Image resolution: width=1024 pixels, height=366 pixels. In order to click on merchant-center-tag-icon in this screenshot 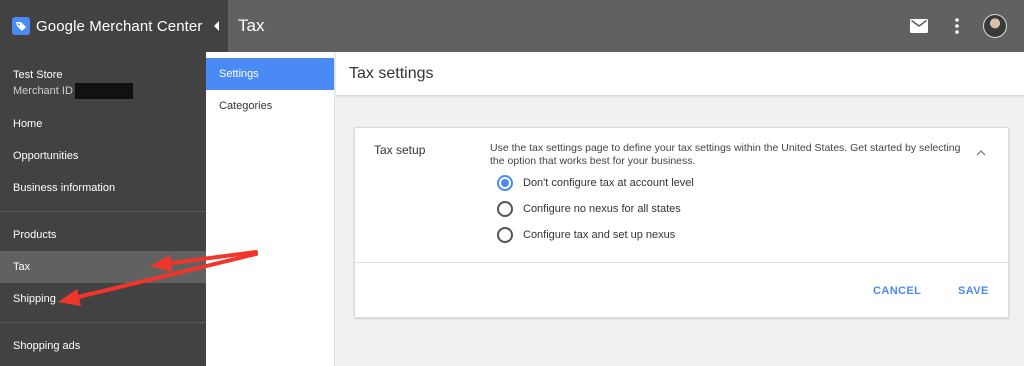, I will do `click(21, 26)`.